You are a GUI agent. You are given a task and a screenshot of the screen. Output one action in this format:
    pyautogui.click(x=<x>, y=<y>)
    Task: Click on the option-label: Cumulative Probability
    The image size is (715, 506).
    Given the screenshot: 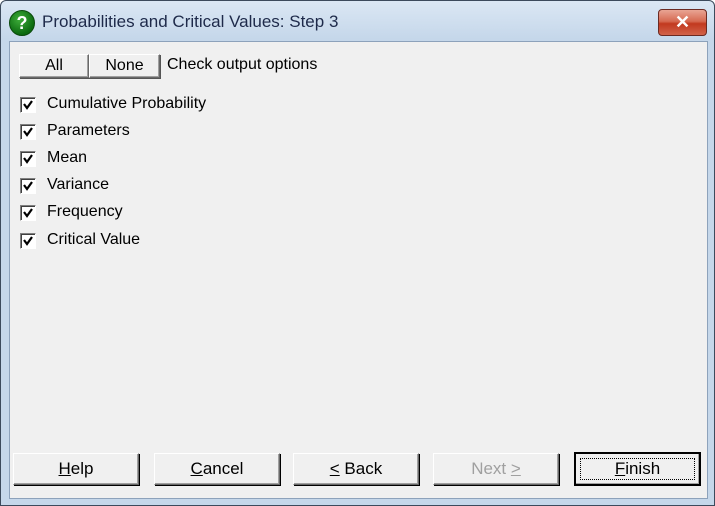 What is the action you would take?
    pyautogui.click(x=127, y=103)
    